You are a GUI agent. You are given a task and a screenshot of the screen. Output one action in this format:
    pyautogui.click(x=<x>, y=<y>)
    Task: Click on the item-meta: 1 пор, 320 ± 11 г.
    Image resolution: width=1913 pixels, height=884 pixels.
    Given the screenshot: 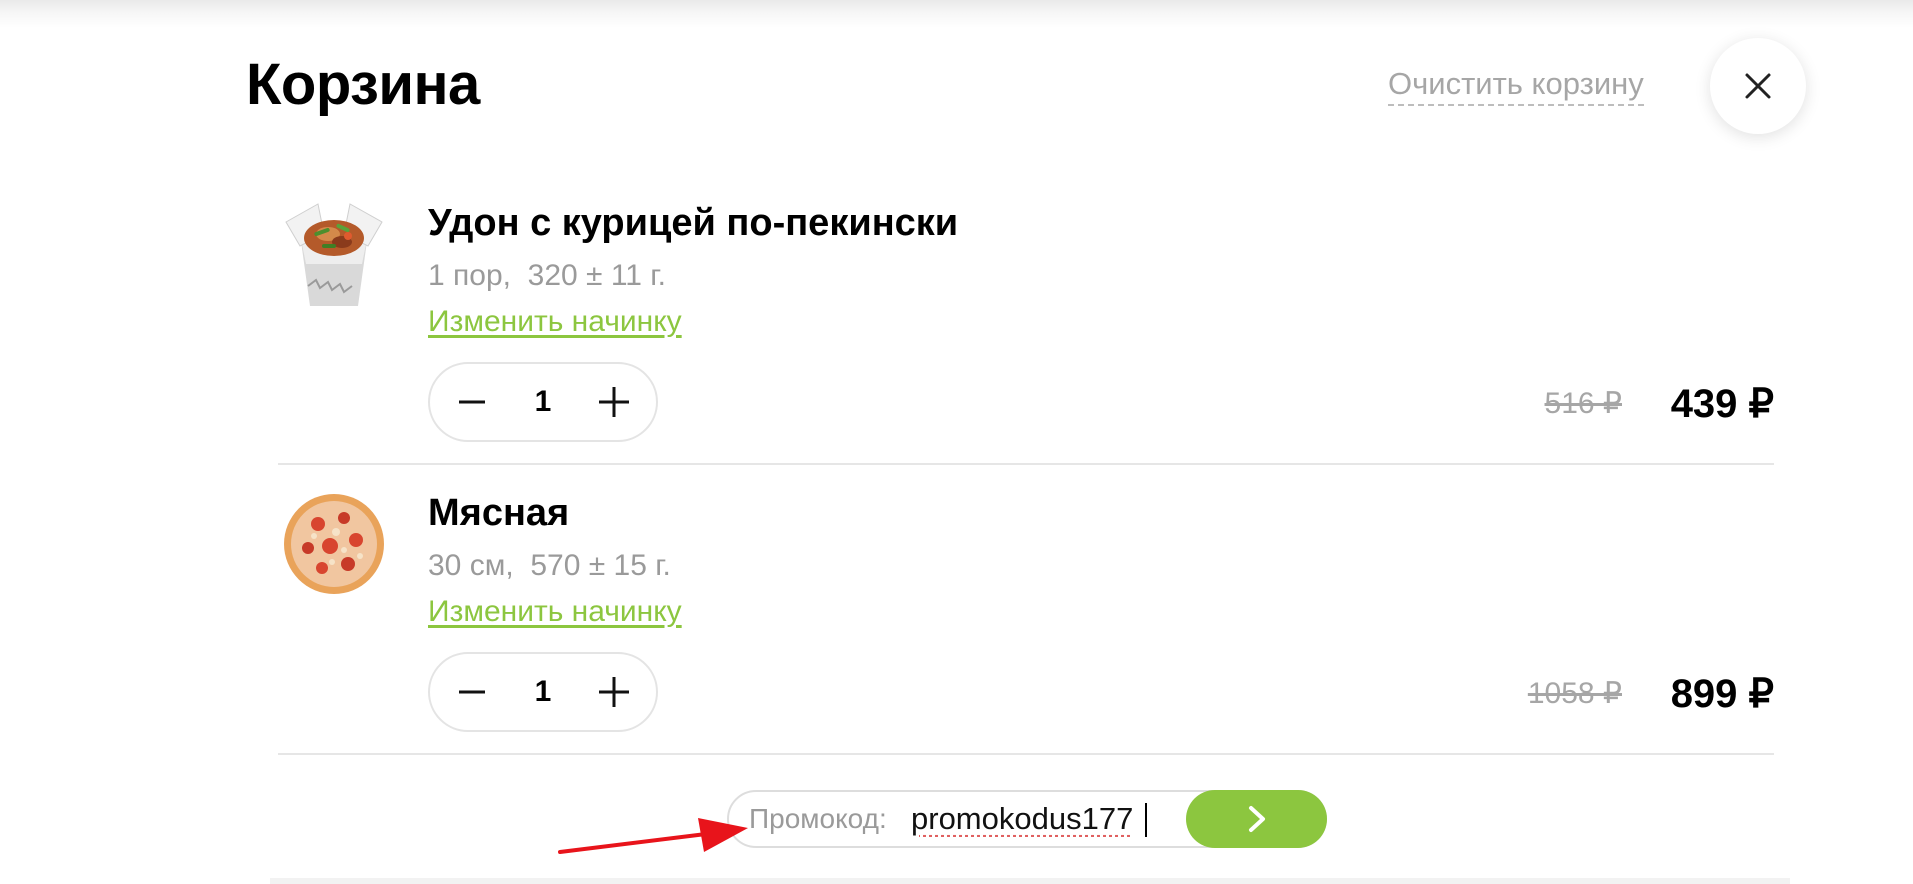 What is the action you would take?
    pyautogui.click(x=547, y=275)
    